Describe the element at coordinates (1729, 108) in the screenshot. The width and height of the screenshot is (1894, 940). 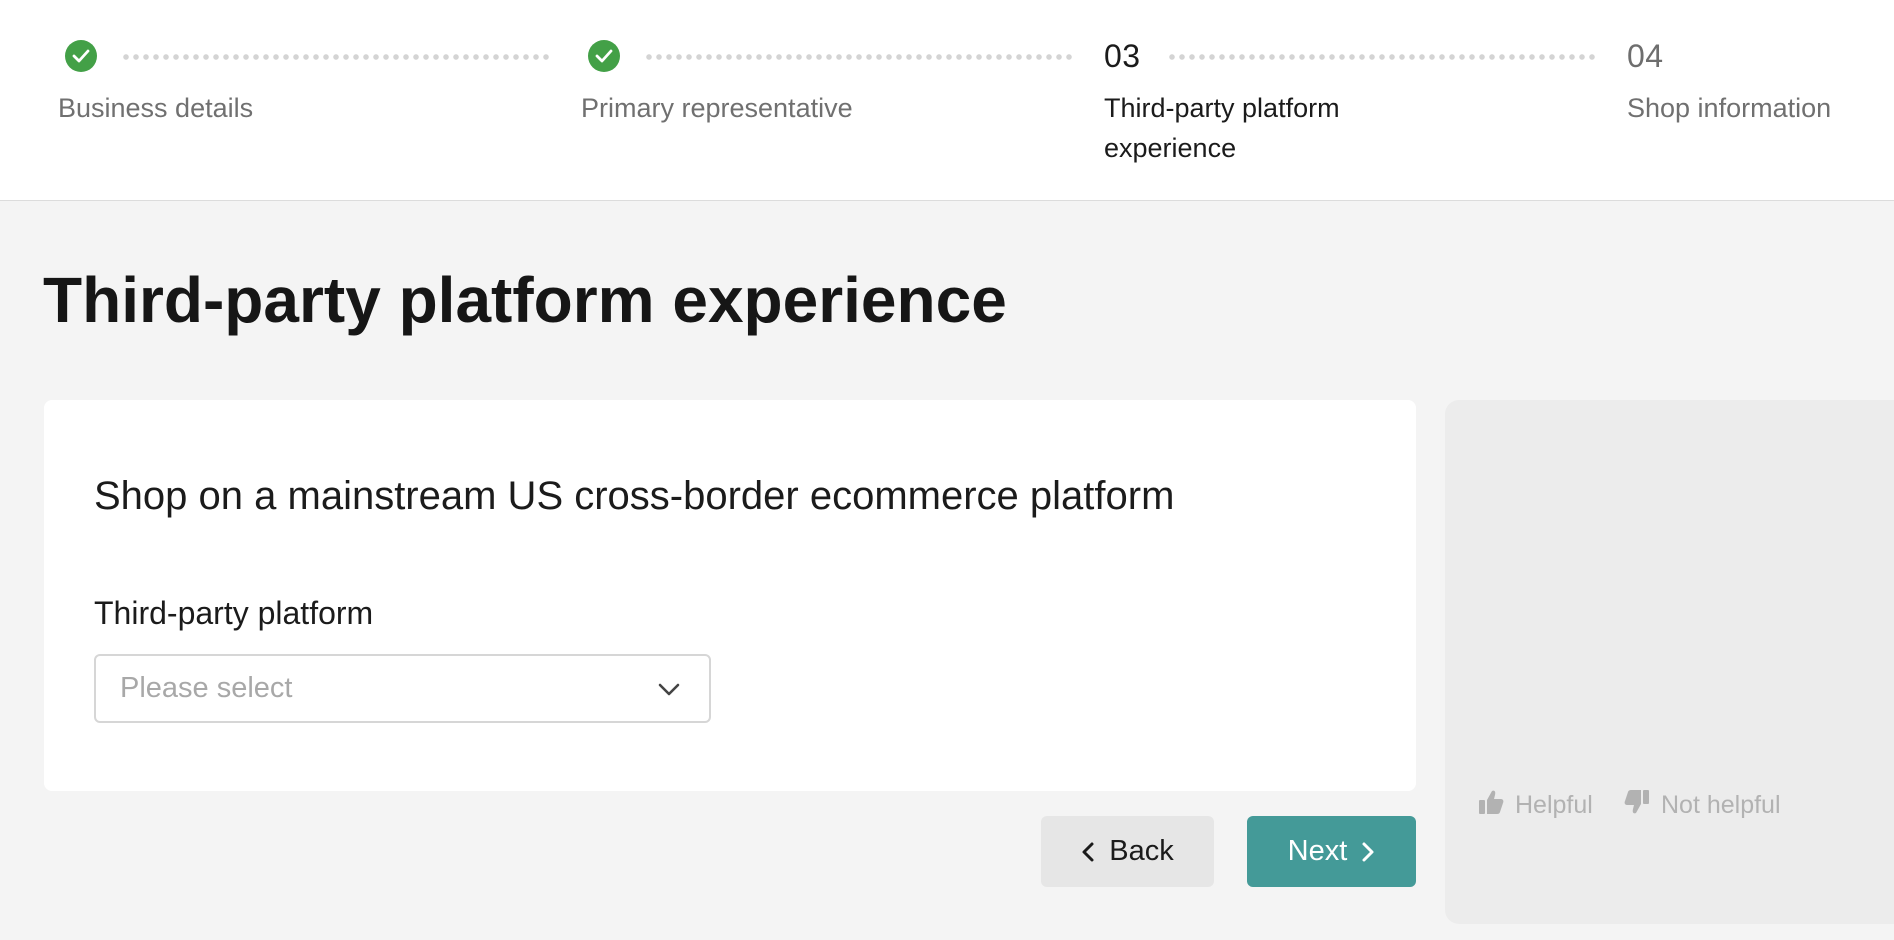
I see `step-label: Shop information` at that location.